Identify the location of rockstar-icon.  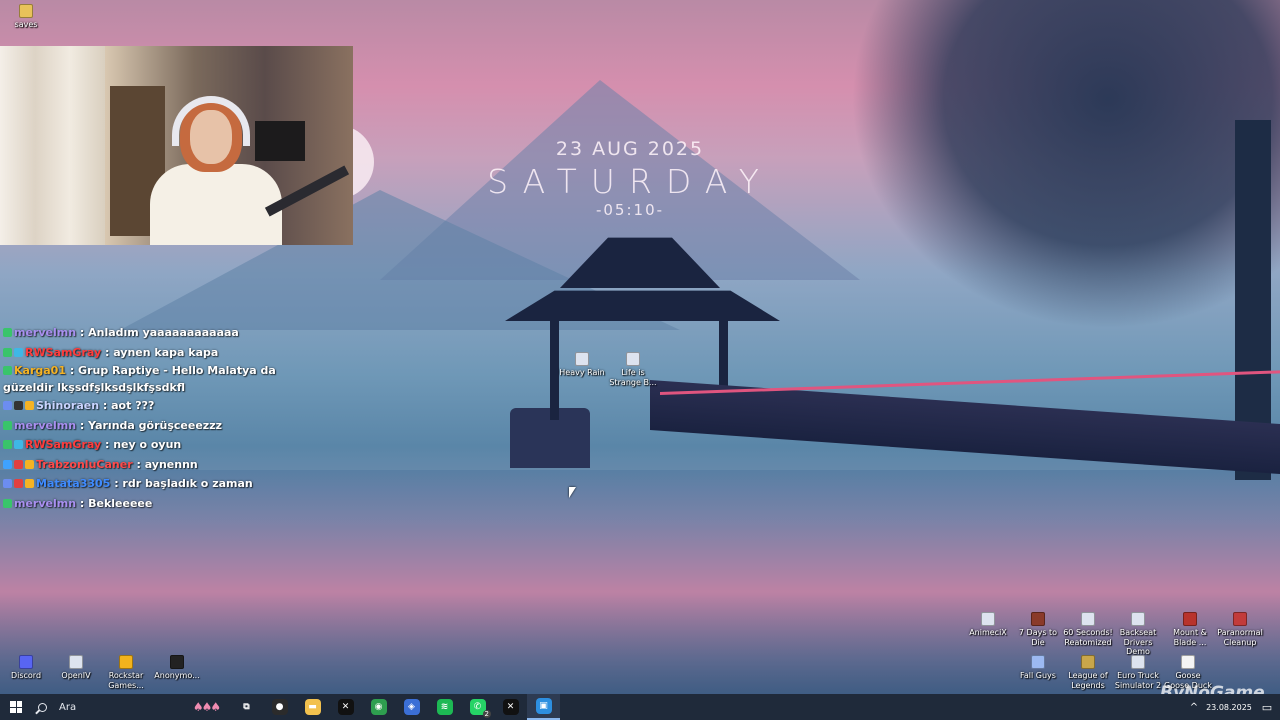
(126, 662).